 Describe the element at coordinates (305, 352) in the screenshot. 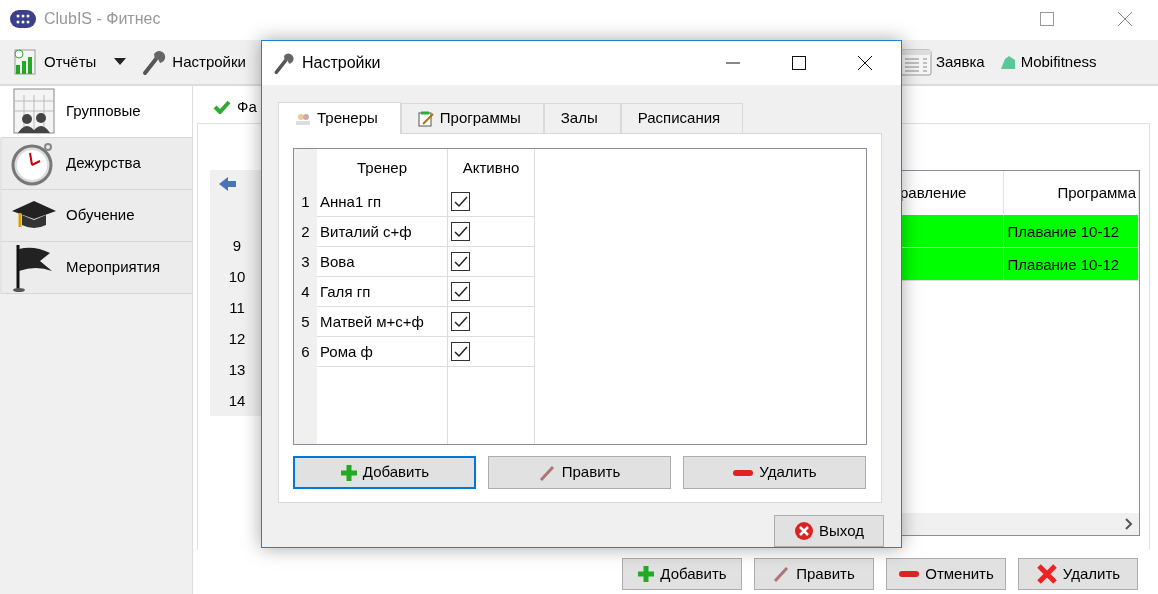

I see `row-number: 6` at that location.